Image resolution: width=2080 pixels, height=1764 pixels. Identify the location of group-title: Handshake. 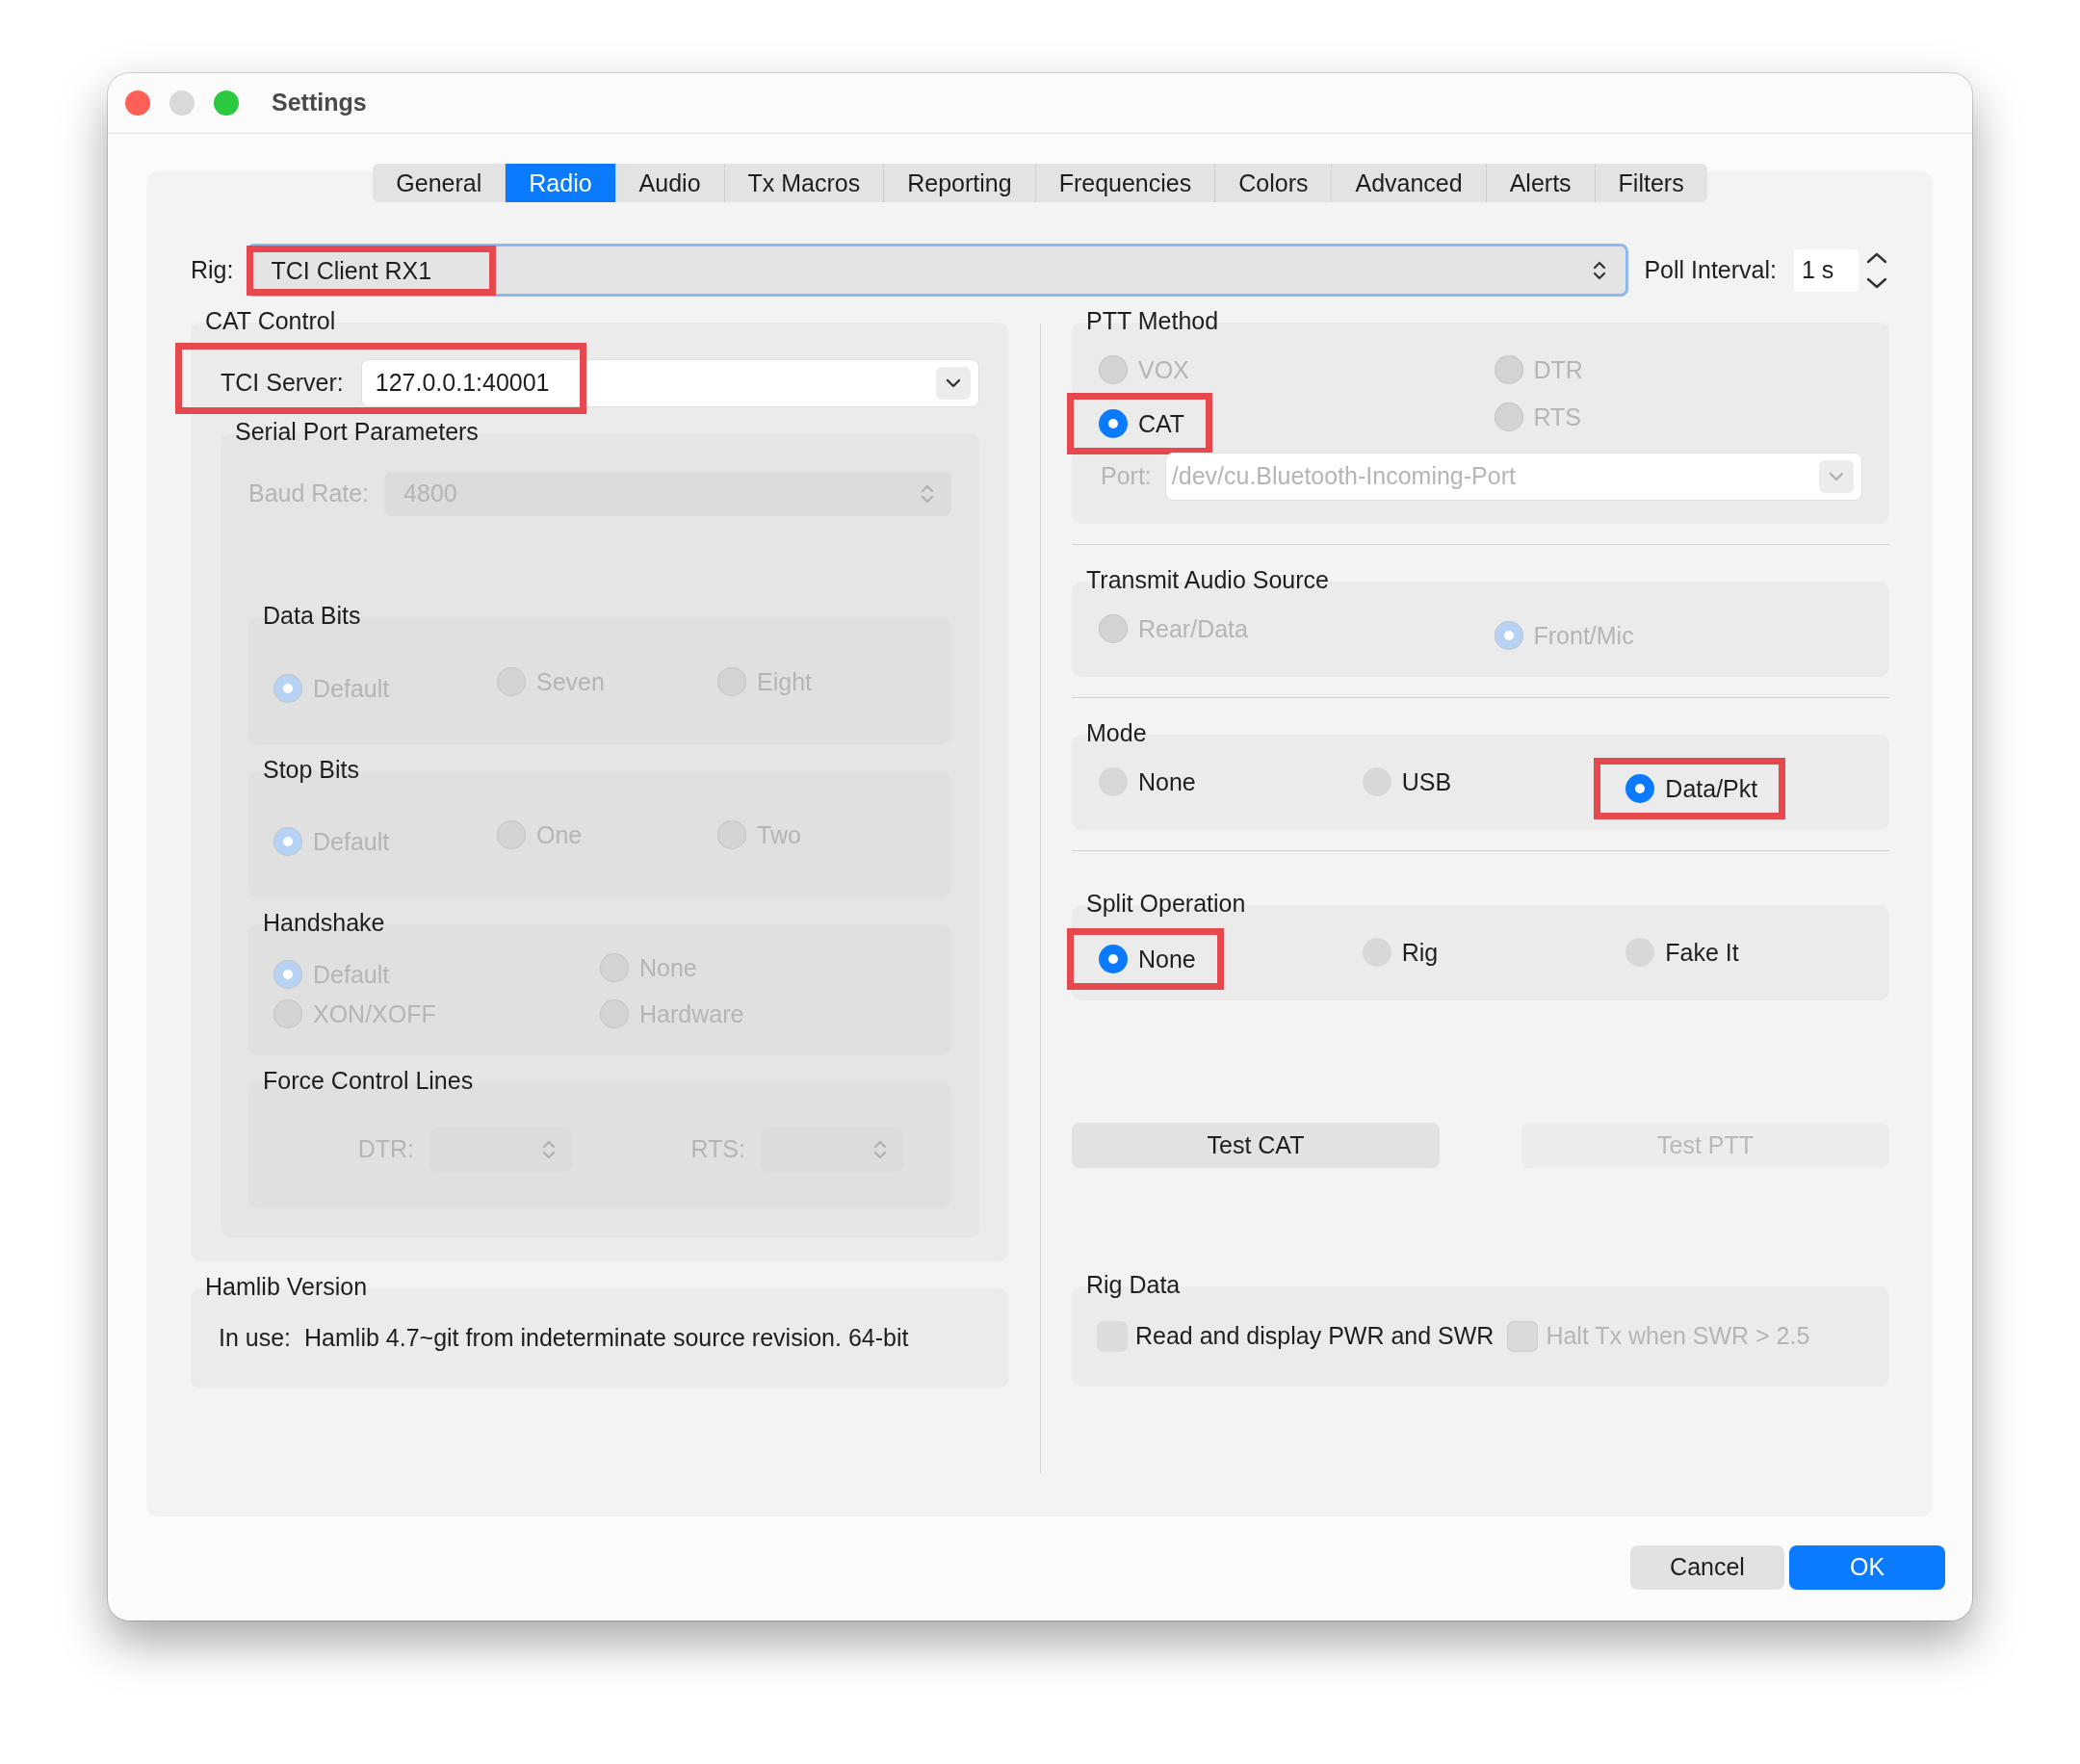
(324, 922).